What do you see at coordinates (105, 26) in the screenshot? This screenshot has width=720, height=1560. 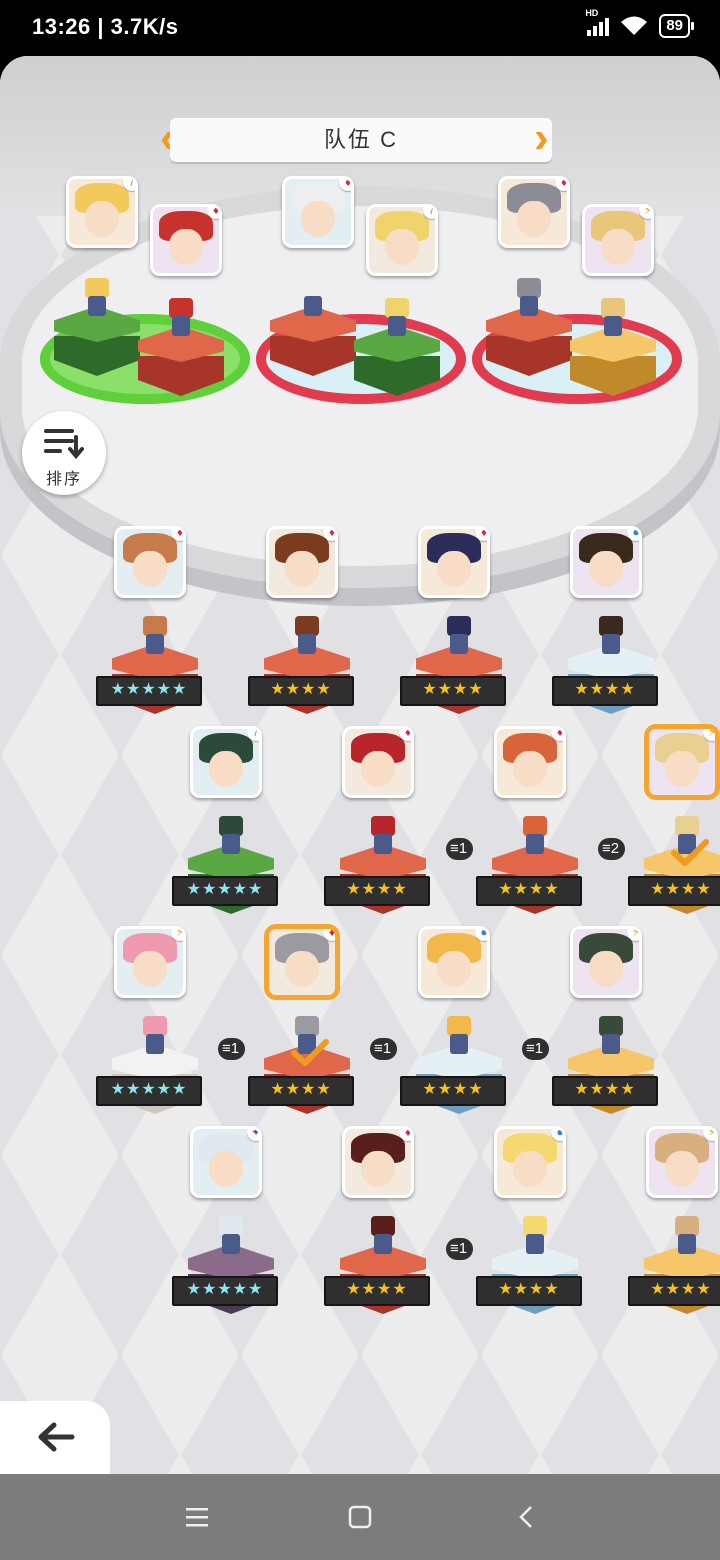 I see `status-time: 13:26 | 3.7K/s` at bounding box center [105, 26].